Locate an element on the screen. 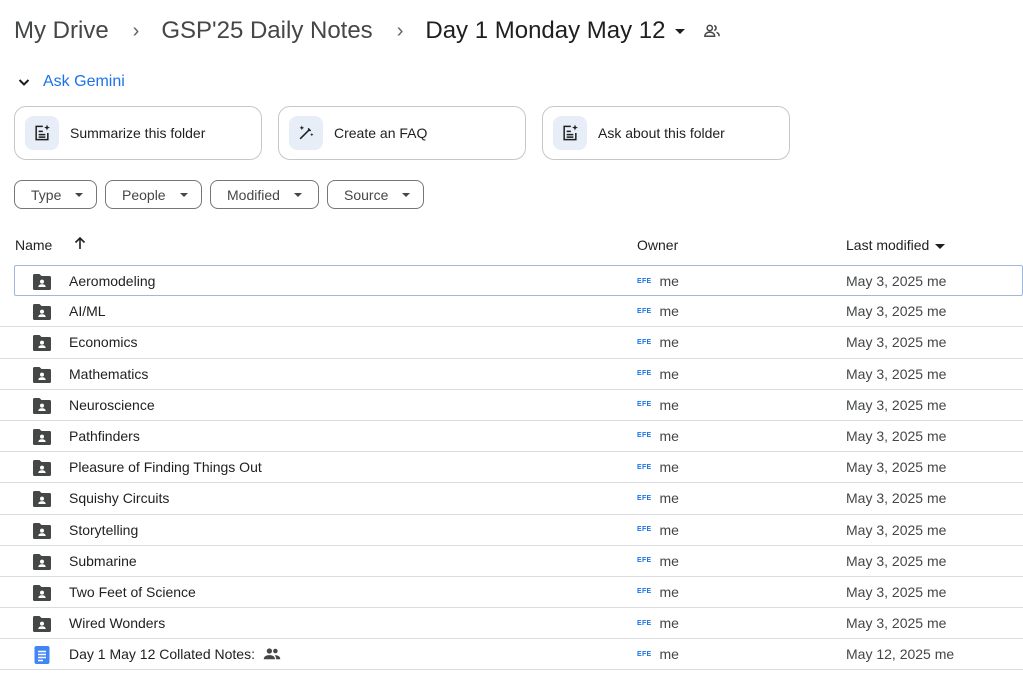 Image resolution: width=1023 pixels, height=682 pixels. breadcrumb-current-folder: Day 1 Monday May 12 is located at coordinates (555, 31).